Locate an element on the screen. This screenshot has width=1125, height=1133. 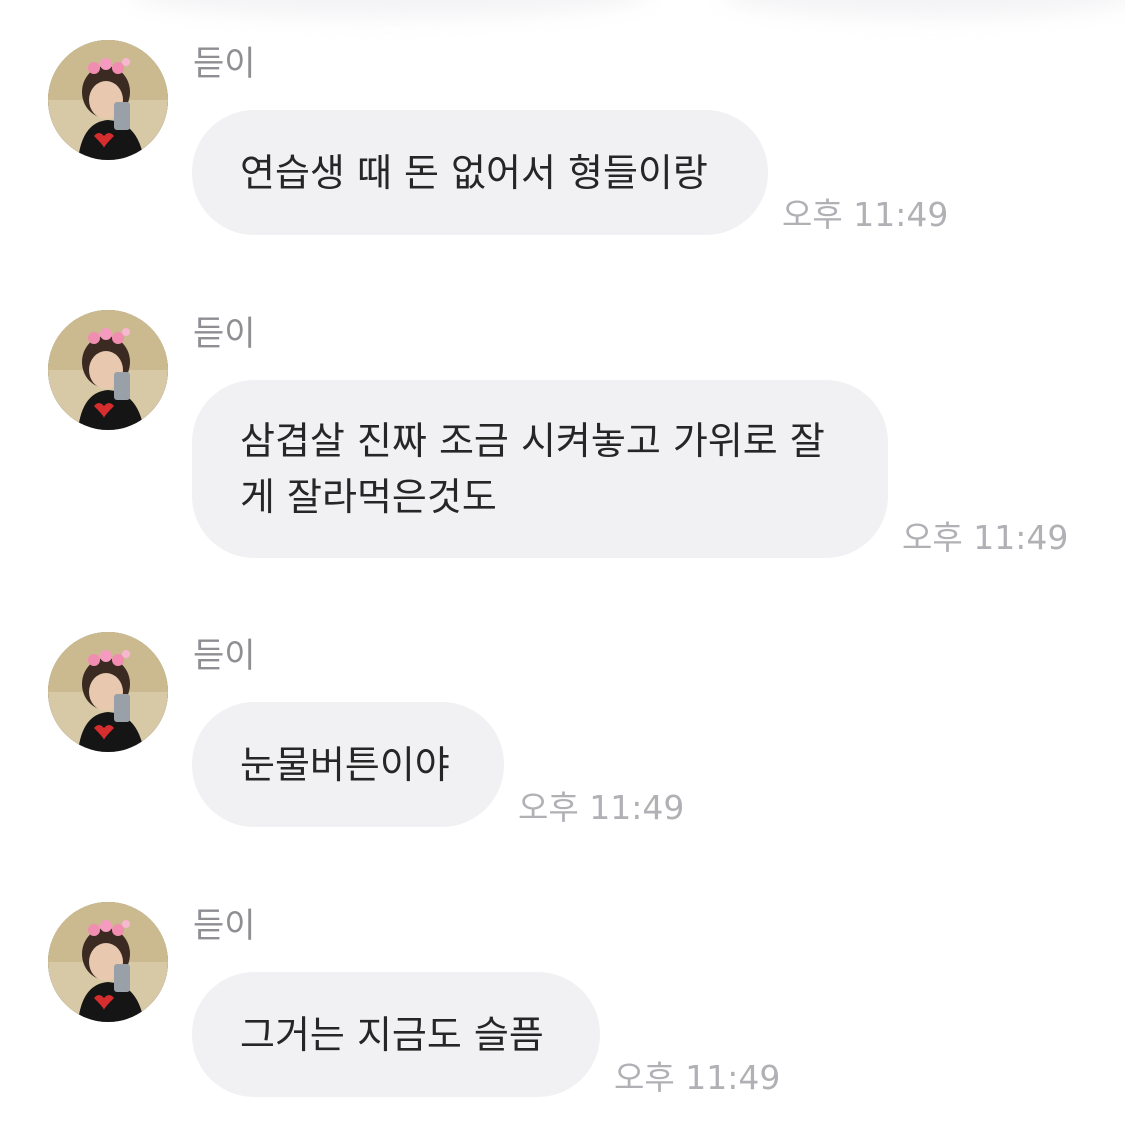
message-text: 연습생 때 돈 없어서 형들이랑 is located at coordinates (474, 172).